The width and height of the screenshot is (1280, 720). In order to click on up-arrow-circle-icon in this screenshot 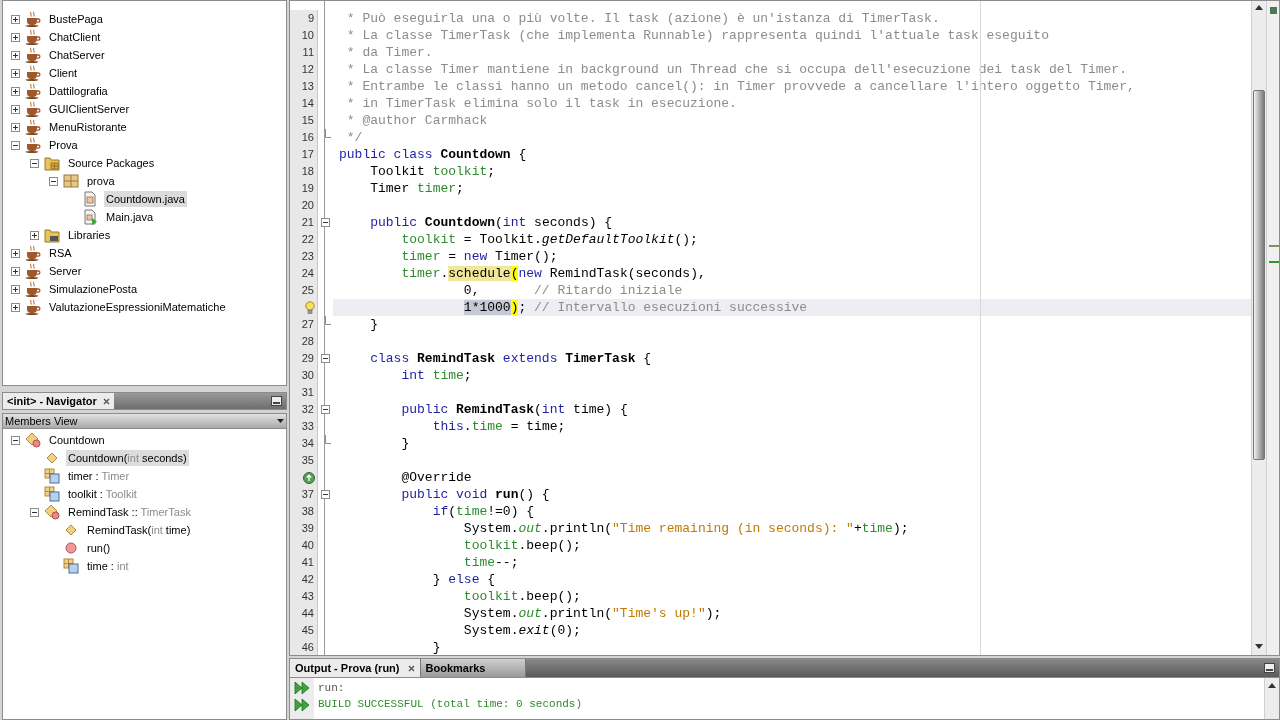, I will do `click(309, 477)`.